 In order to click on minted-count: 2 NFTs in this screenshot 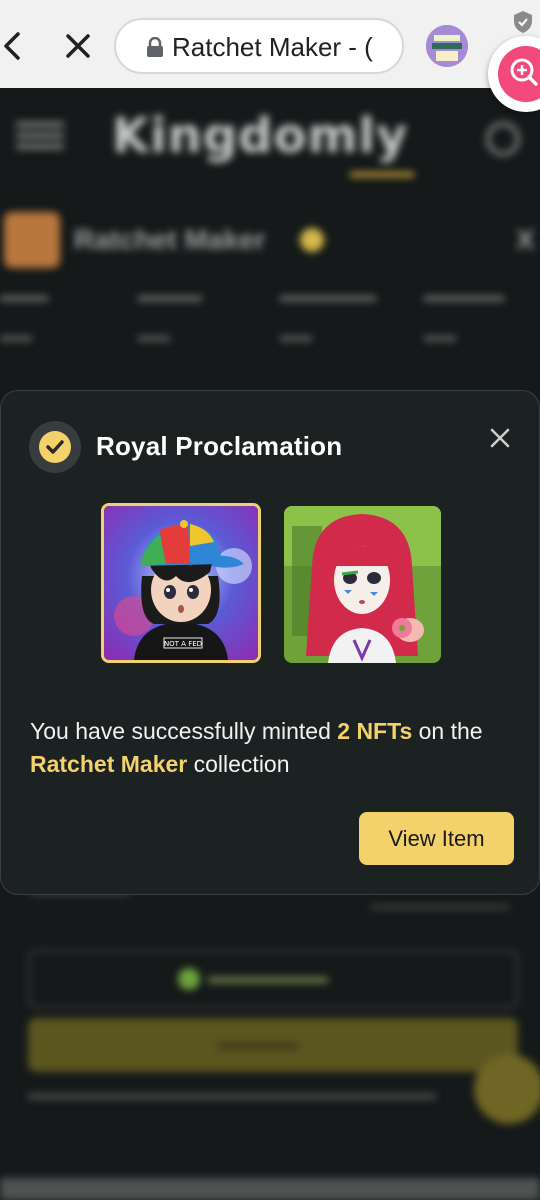, I will do `click(375, 731)`.